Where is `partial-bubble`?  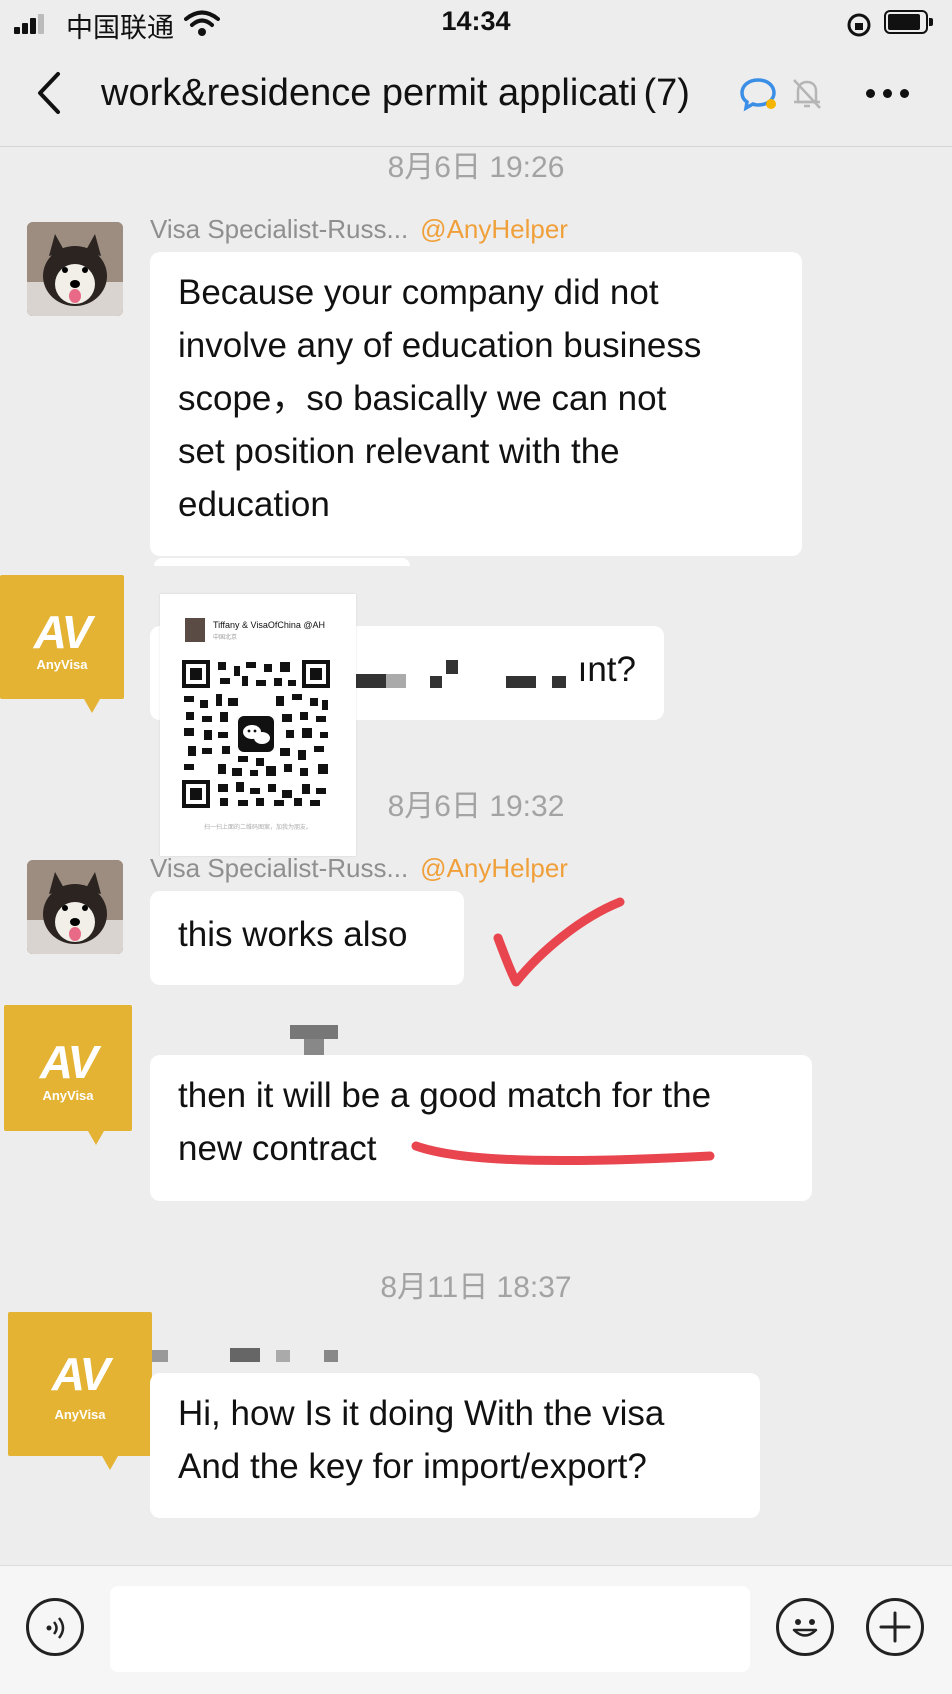
partial-bubble is located at coordinates (282, 562).